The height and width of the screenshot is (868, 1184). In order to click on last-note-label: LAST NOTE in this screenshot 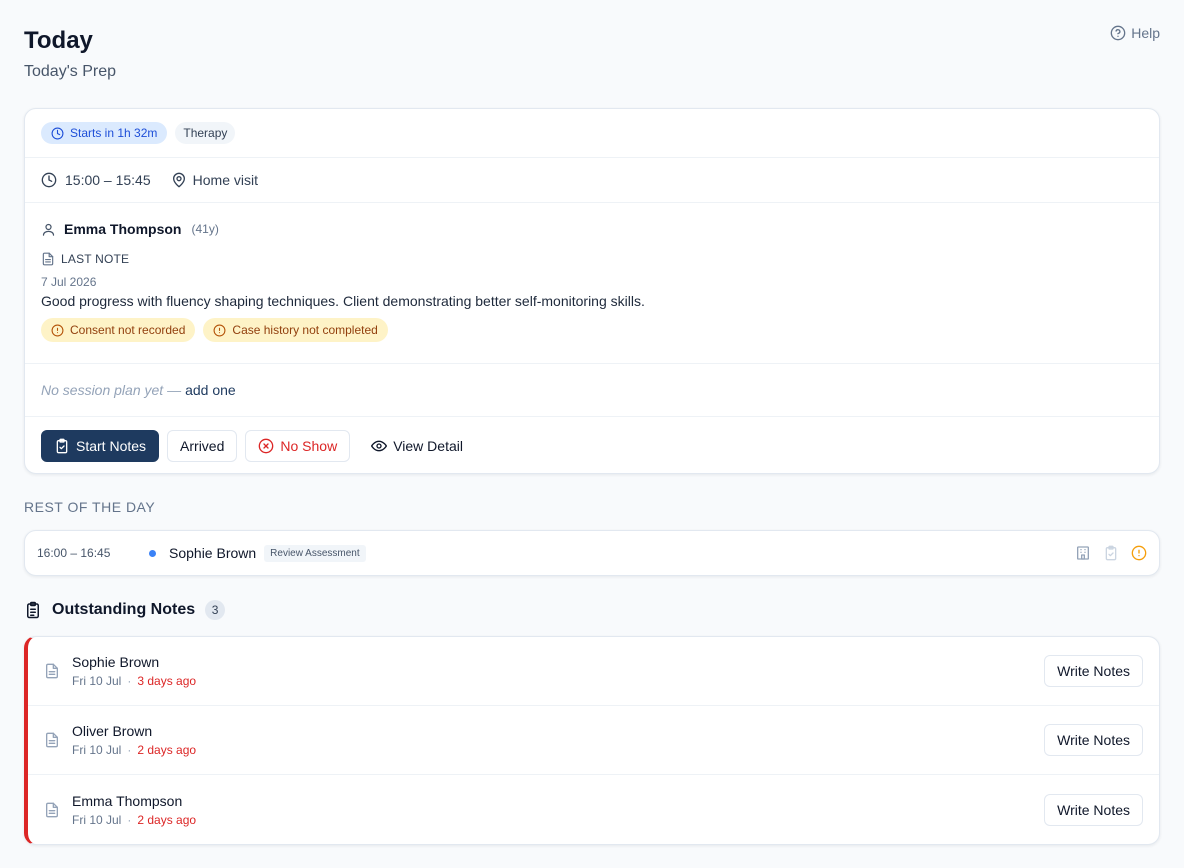, I will do `click(85, 259)`.